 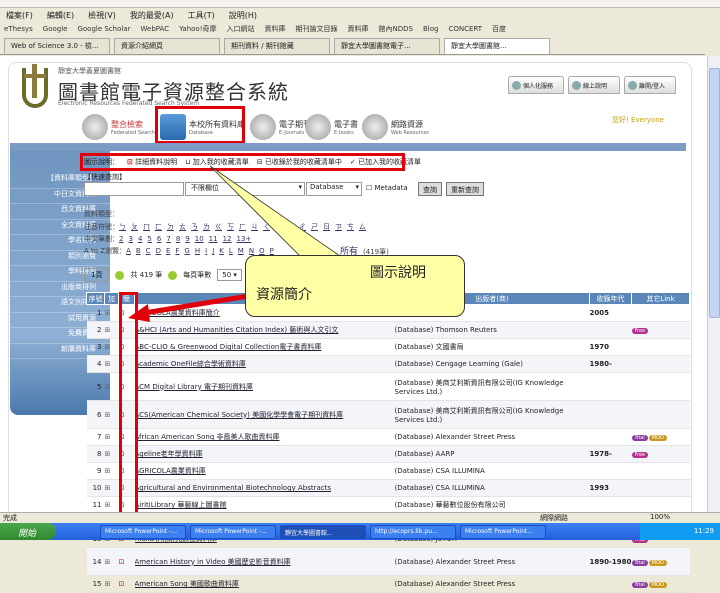 I want to click on callout-pointer, so click(x=275, y=211).